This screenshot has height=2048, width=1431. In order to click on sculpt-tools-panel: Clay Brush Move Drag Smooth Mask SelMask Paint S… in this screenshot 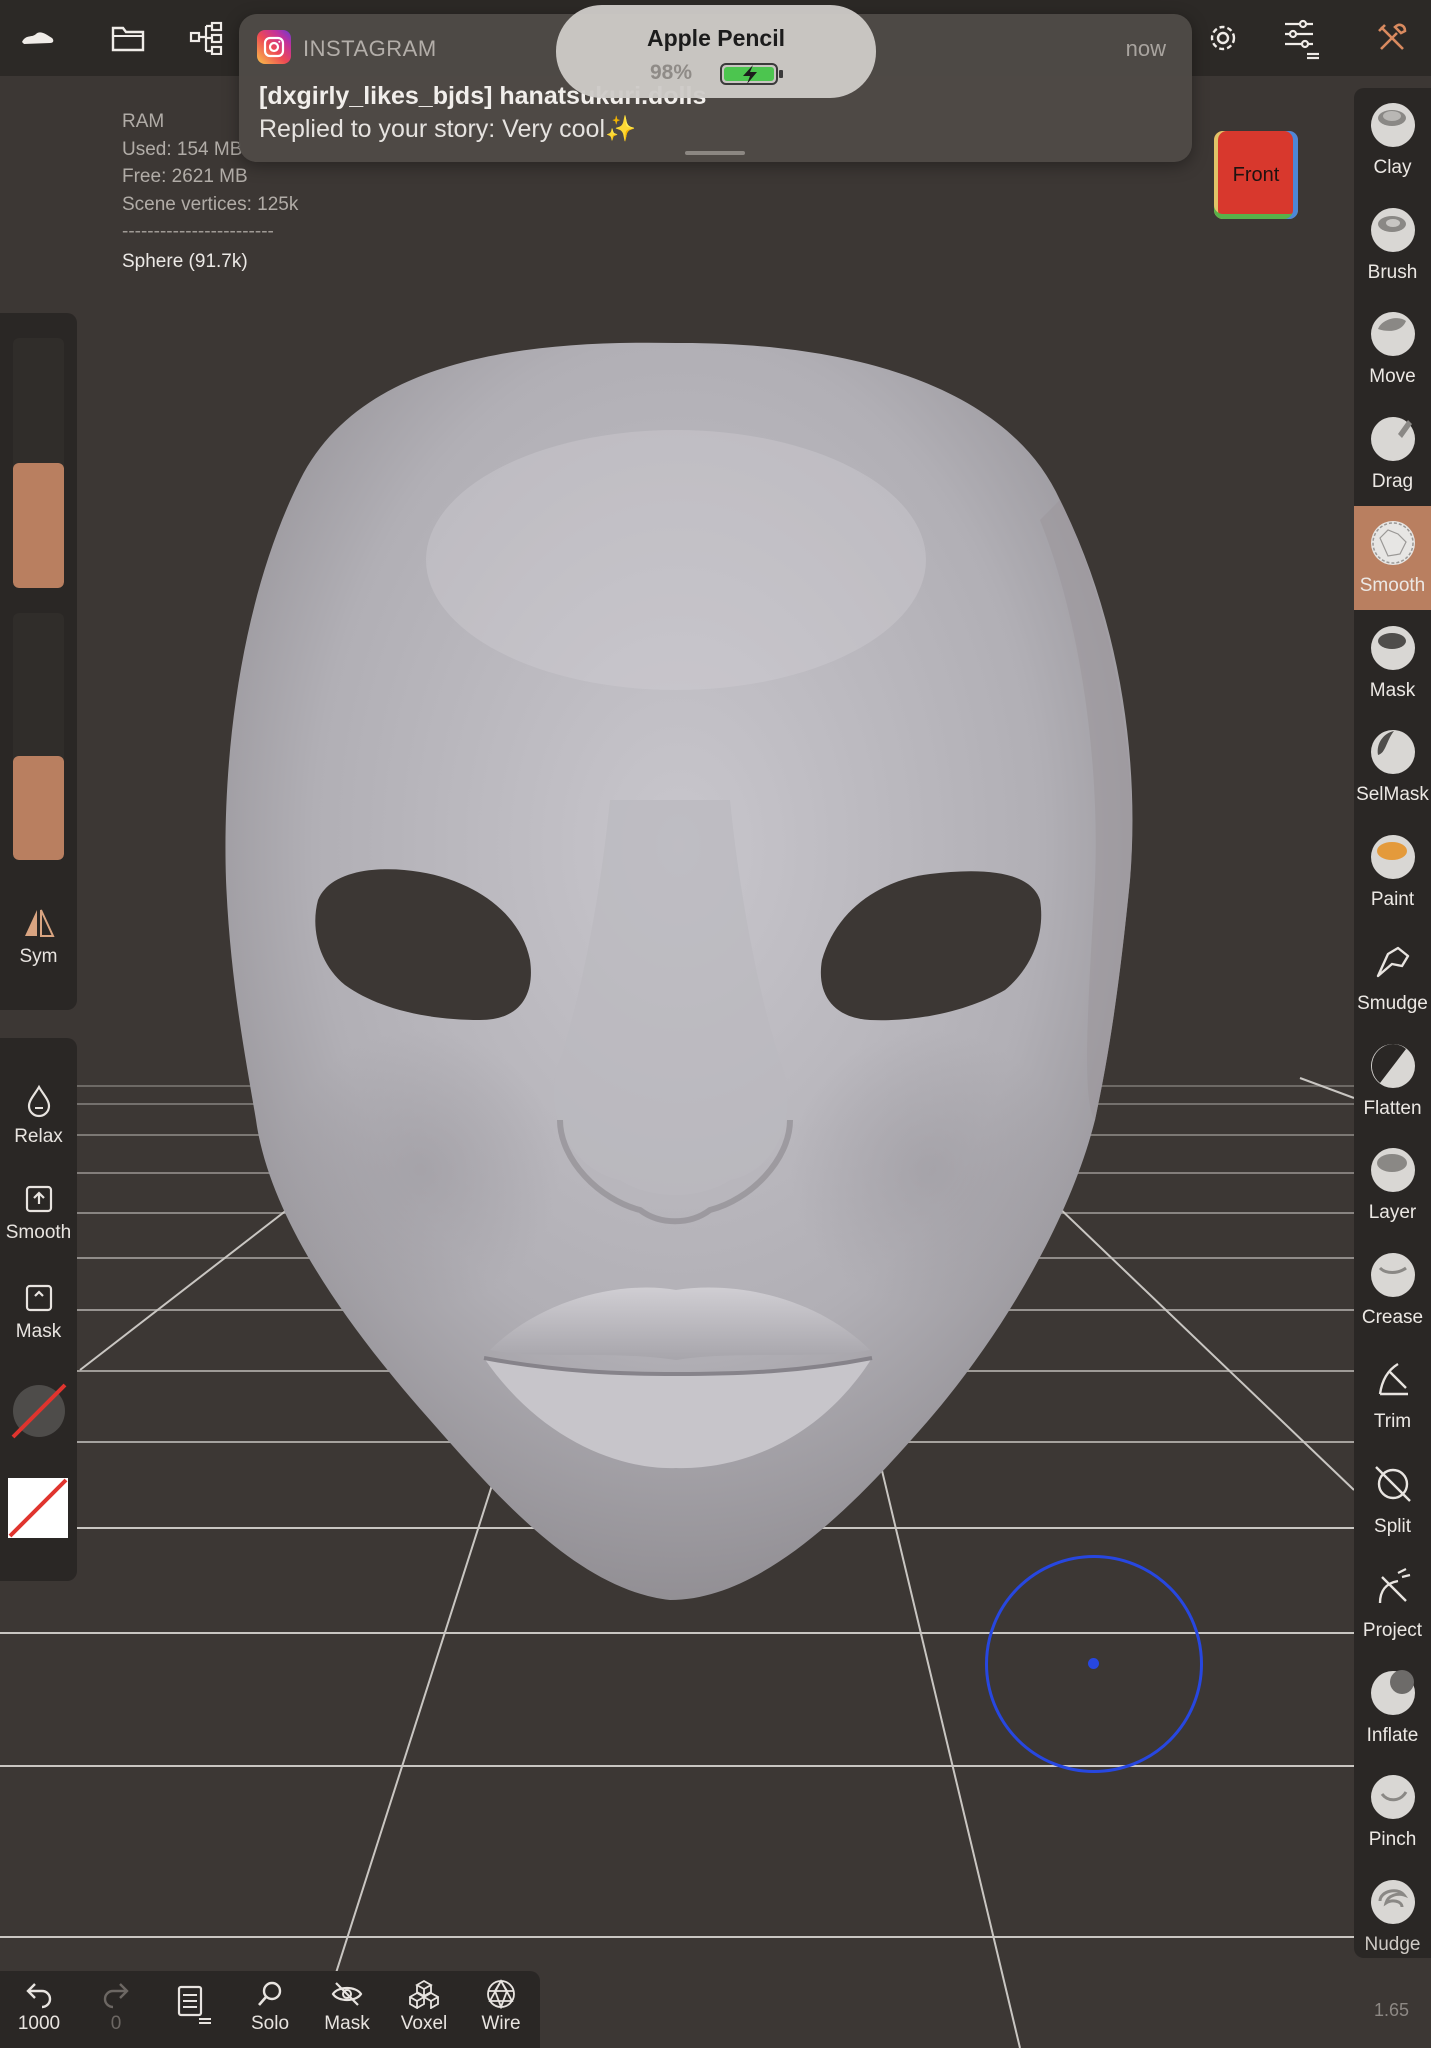, I will do `click(1392, 1023)`.